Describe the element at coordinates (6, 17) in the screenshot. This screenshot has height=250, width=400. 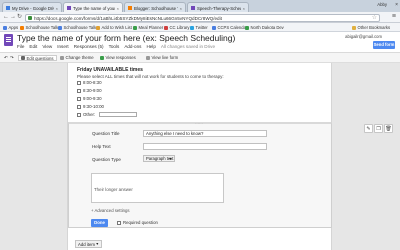
I see `back-arrow-icon: ←` at that location.